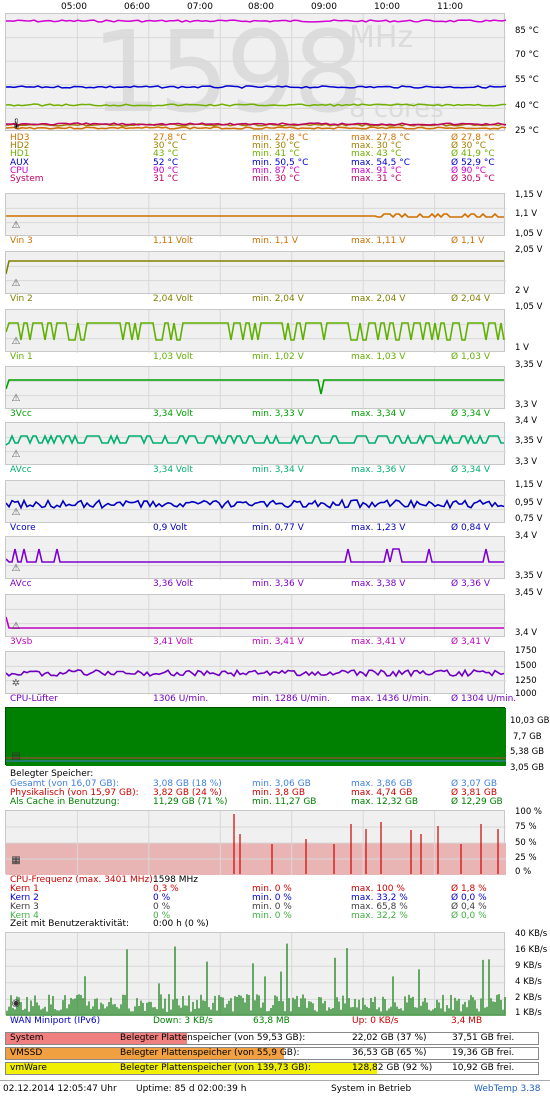  I want to click on axis-label: 0 %, so click(523, 872).